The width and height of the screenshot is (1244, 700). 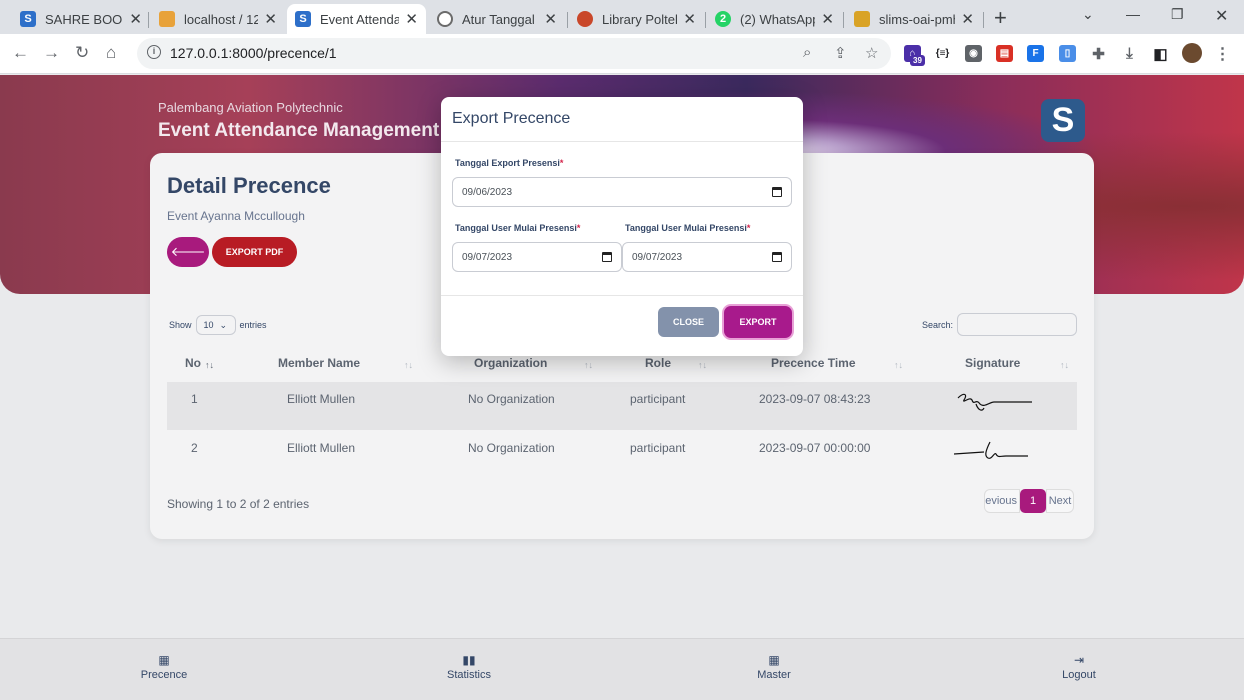 I want to click on show-label: Show, so click(x=180, y=325).